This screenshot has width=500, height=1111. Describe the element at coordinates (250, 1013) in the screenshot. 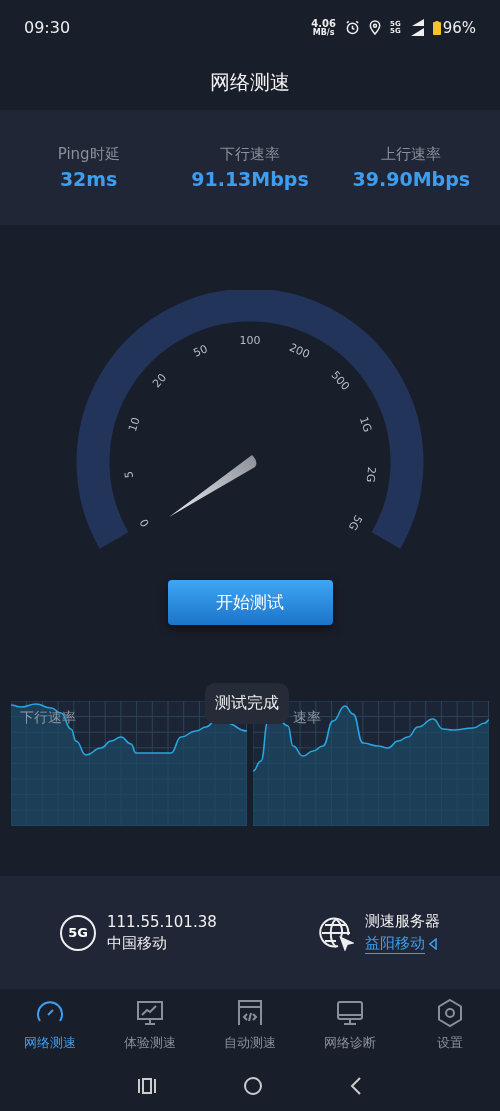

I see `code-window-icon` at that location.